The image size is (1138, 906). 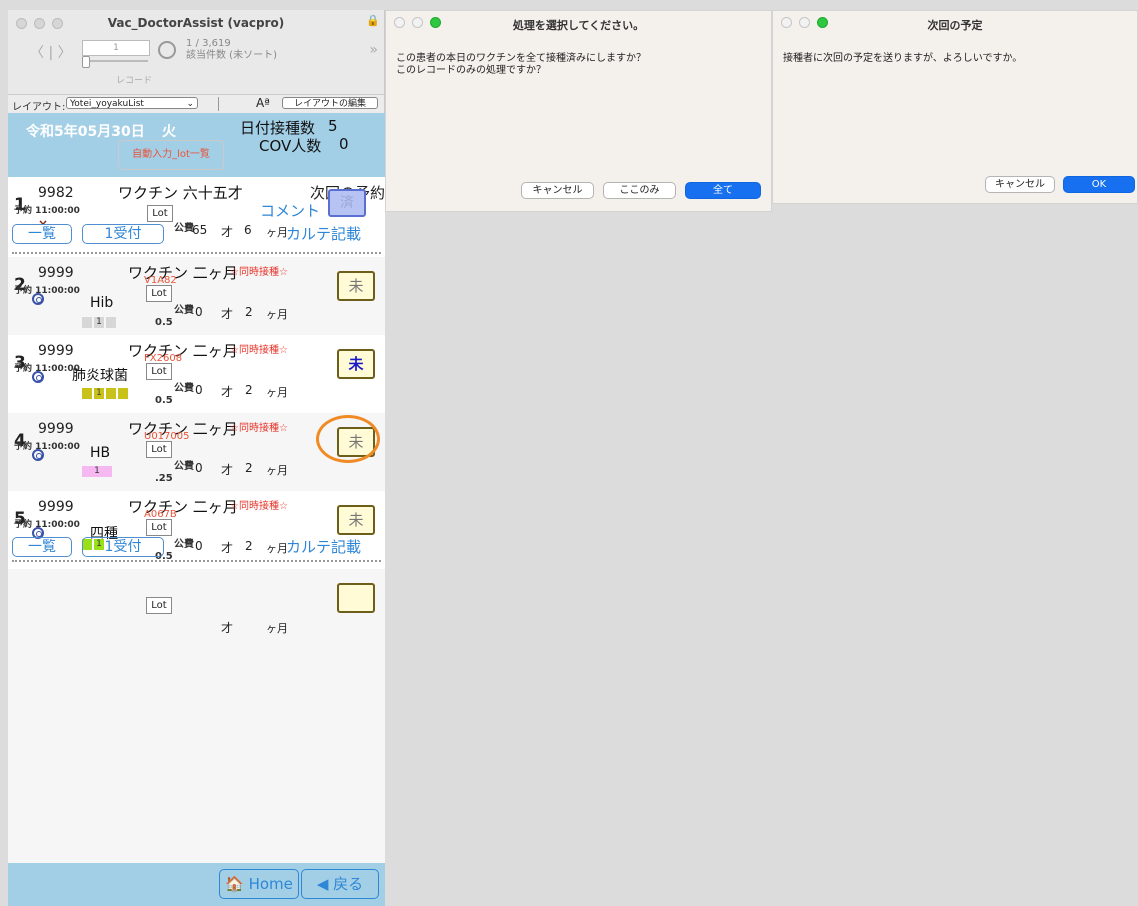 I want to click on status-done-button: 済, so click(x=347, y=203).